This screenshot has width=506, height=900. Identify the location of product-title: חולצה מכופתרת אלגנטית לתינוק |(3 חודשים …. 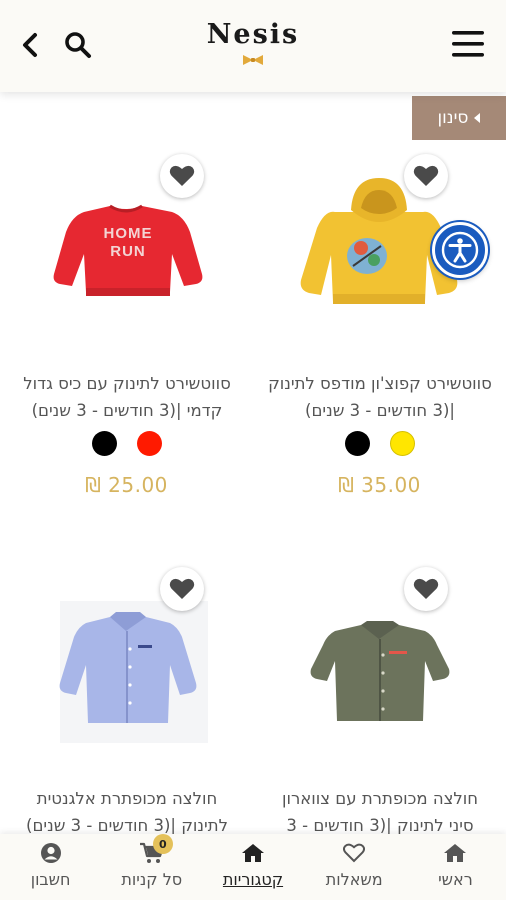
(127, 812).